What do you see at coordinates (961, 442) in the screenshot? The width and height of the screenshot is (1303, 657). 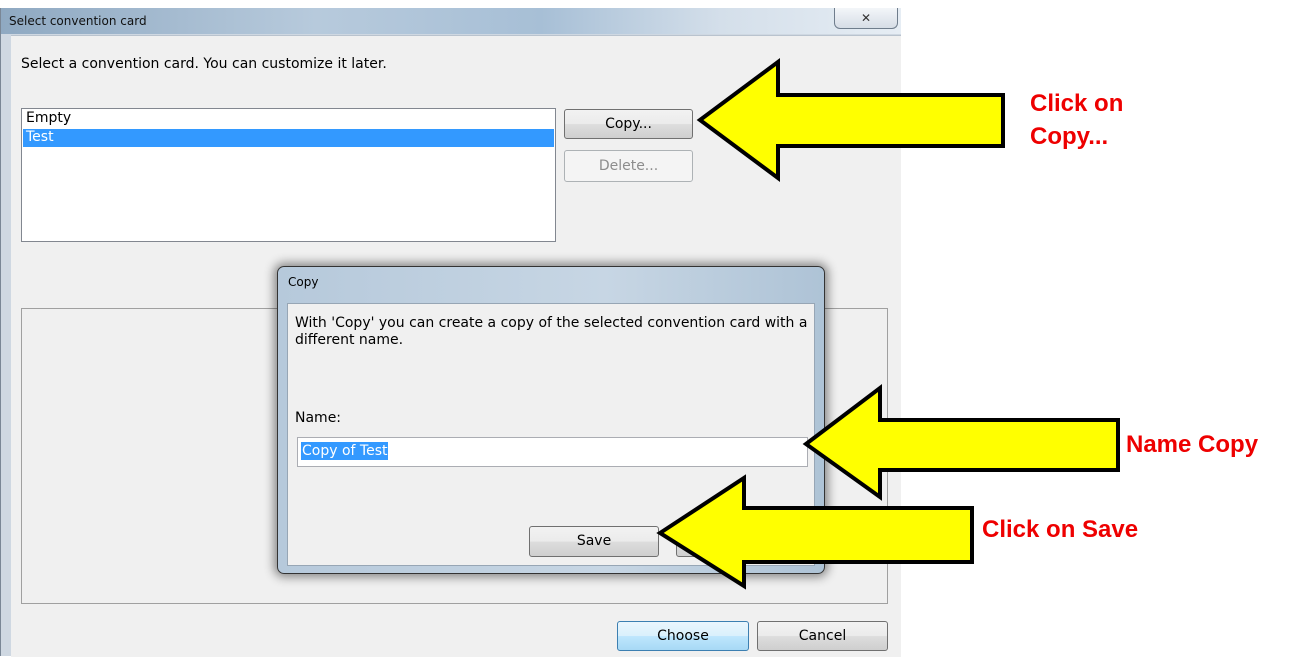 I see `arrow-name-icon` at bounding box center [961, 442].